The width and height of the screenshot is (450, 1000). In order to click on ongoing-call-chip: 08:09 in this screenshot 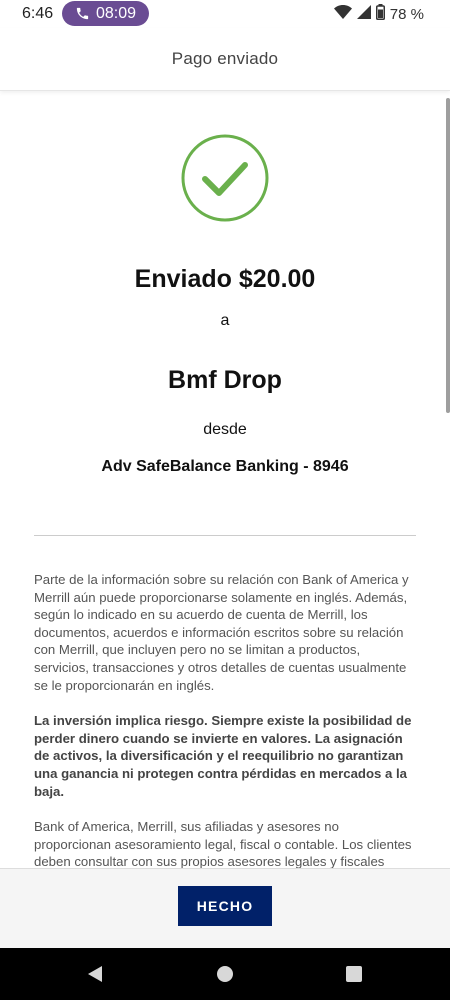, I will do `click(105, 13)`.